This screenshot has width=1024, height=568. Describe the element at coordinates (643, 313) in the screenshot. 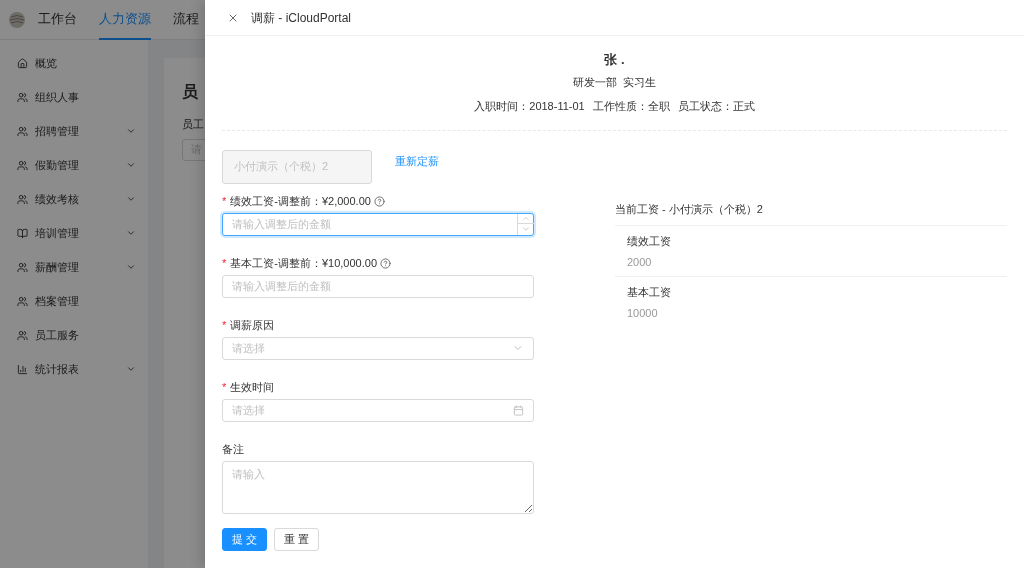

I see `salary-item-value: 10000` at that location.